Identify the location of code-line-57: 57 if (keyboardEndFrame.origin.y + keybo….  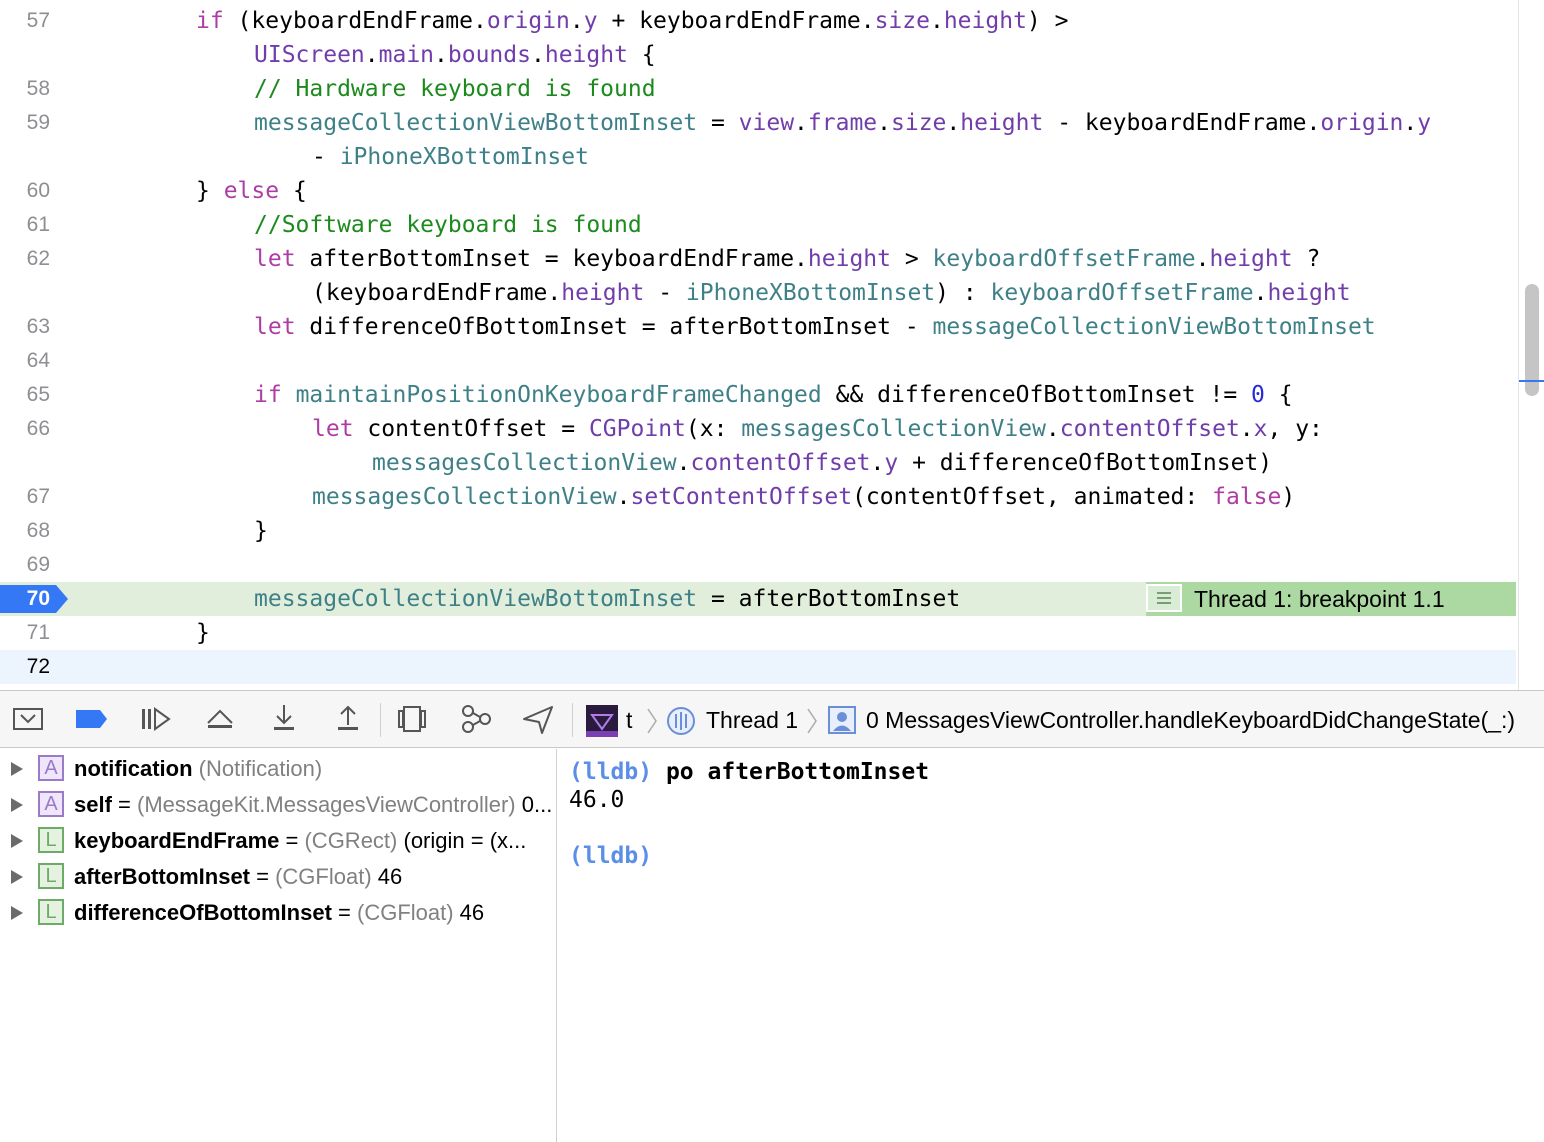
(758, 21).